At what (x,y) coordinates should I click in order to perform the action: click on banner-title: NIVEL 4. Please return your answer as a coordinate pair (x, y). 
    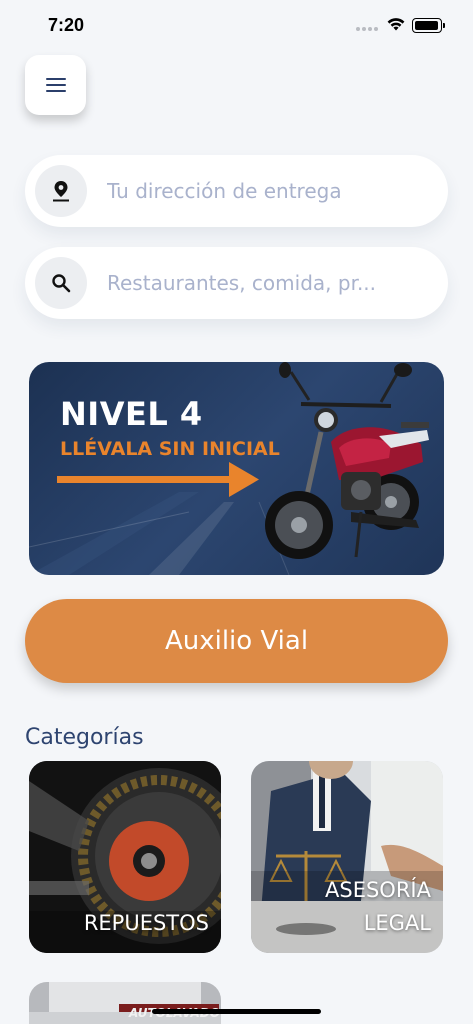
    Looking at the image, I should click on (131, 414).